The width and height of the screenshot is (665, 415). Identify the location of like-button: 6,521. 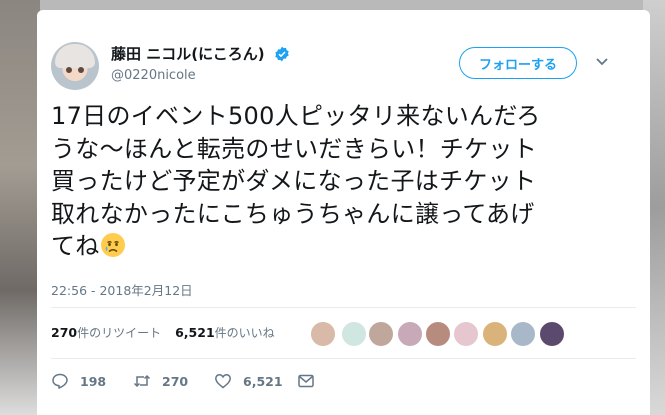
(248, 381).